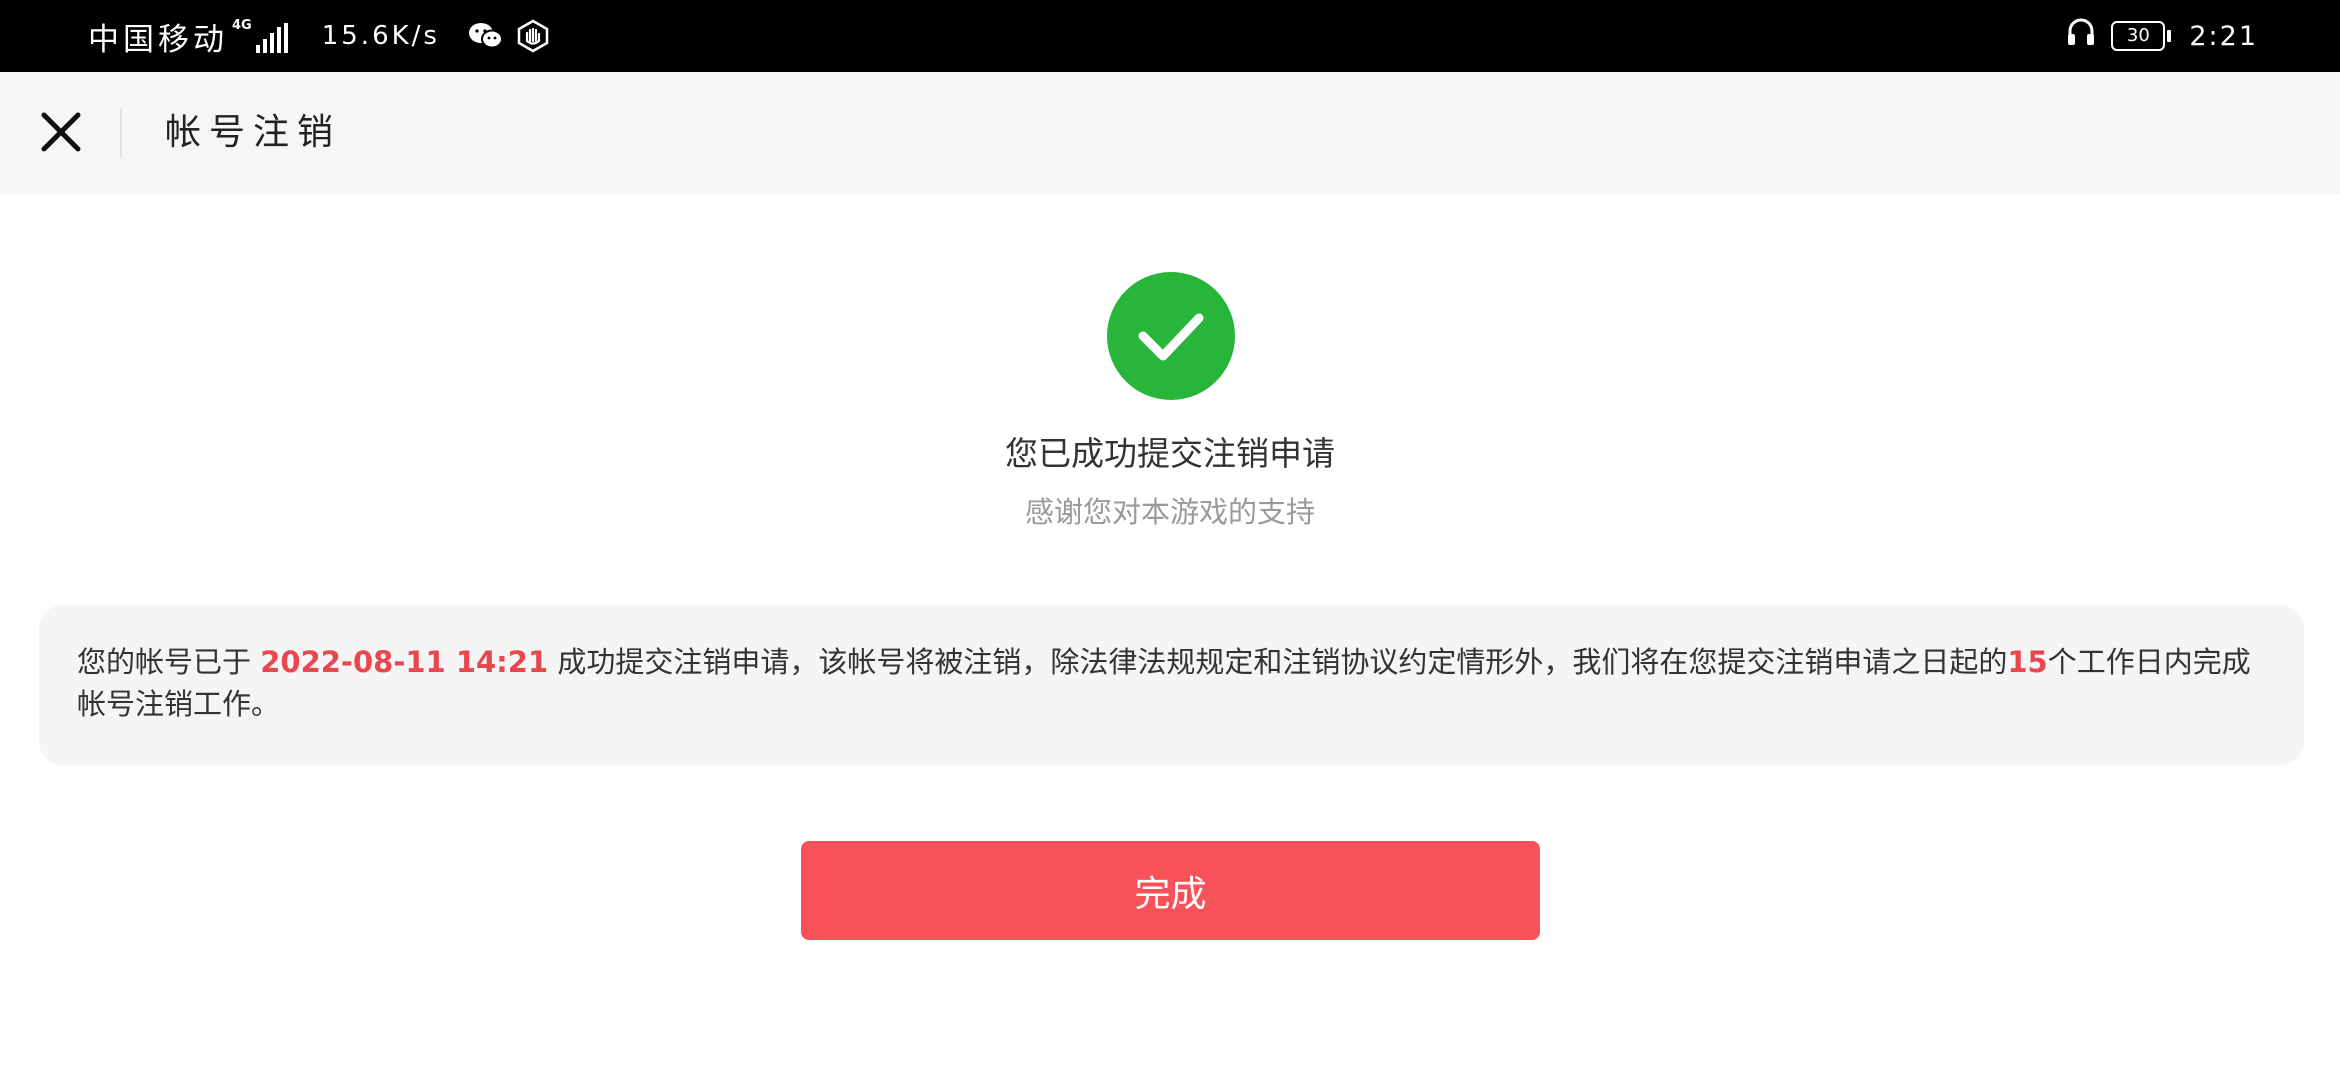  I want to click on battery-level: 30, so click(2138, 36).